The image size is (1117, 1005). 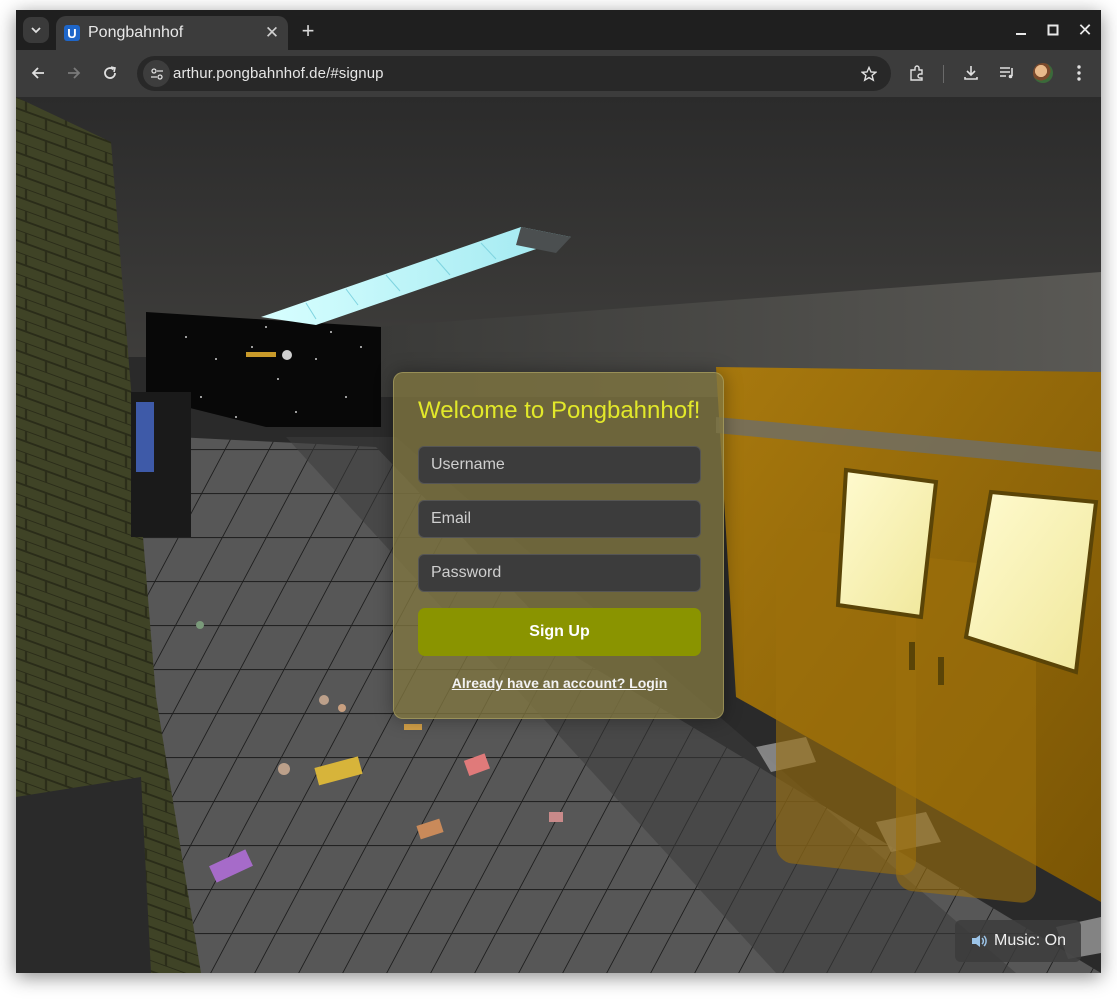 I want to click on window-close-icon: ✕, so click(x=1085, y=30).